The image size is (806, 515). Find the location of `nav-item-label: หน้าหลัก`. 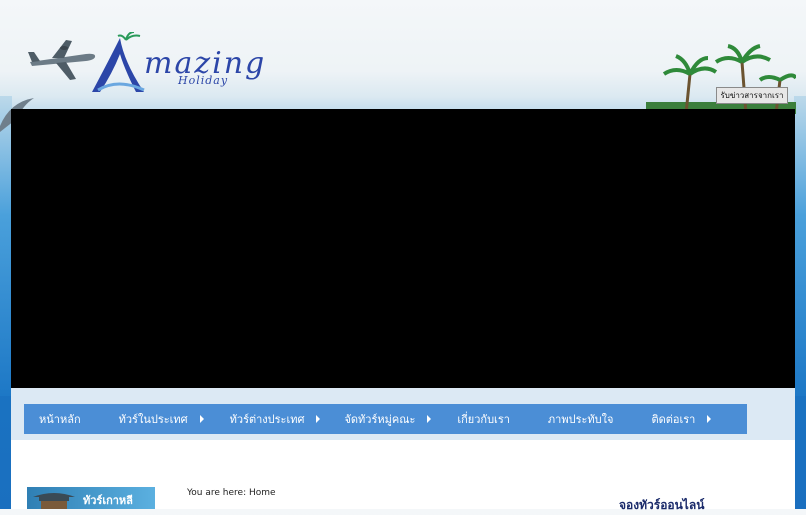

nav-item-label: หน้าหลัก is located at coordinates (60, 419).